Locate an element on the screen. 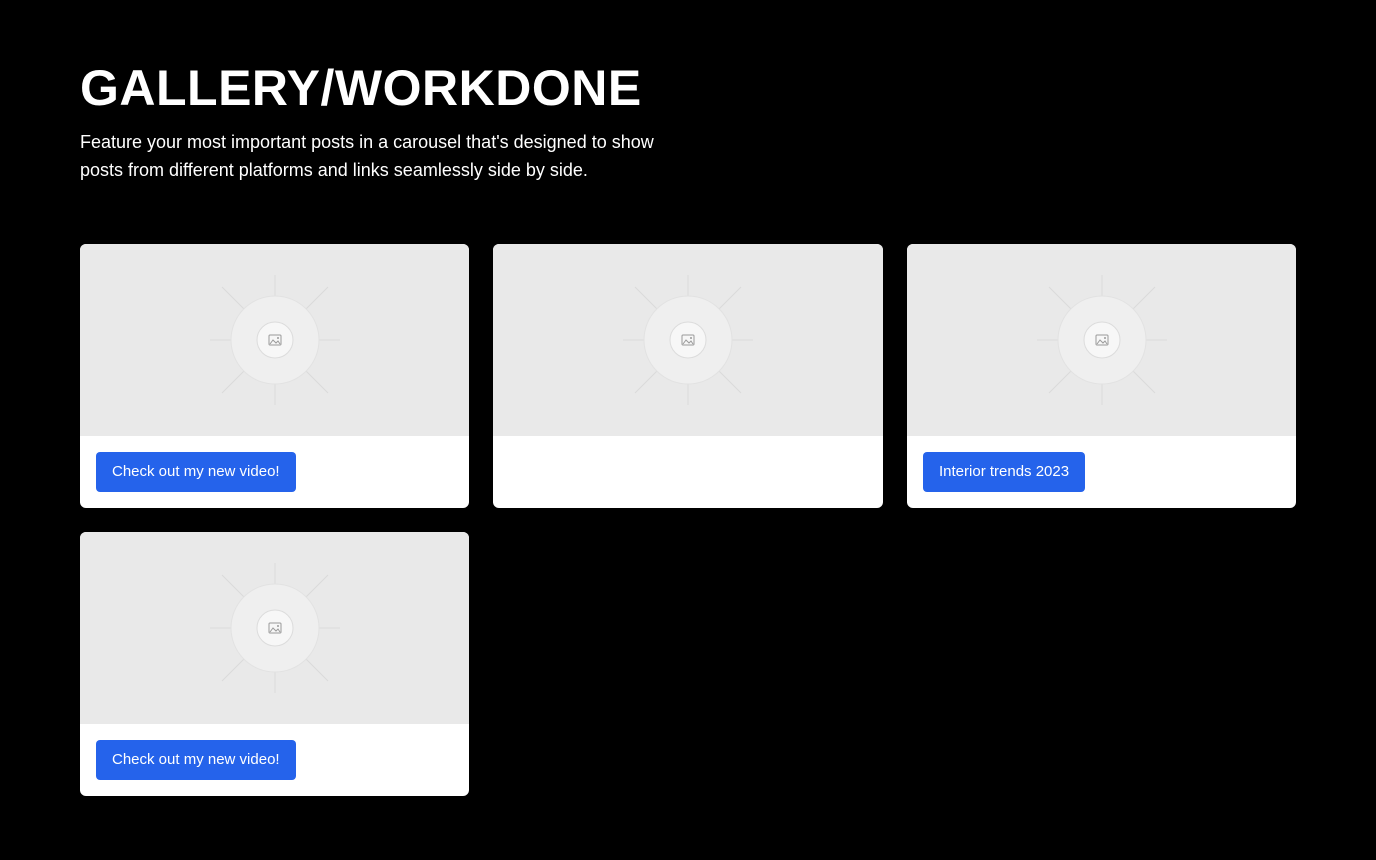  card-cta-button: Interior trends 2023 is located at coordinates (1004, 472).